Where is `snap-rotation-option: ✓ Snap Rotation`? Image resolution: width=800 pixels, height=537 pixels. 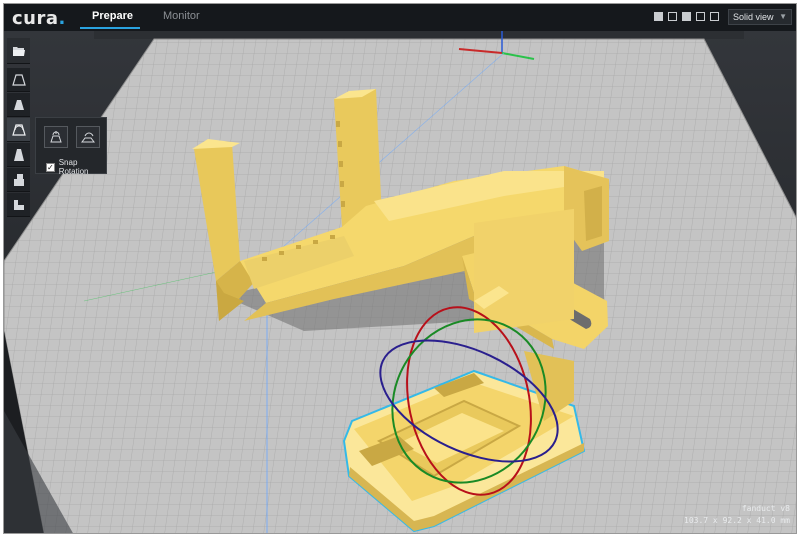 snap-rotation-option: ✓ Snap Rotation is located at coordinates (76, 167).